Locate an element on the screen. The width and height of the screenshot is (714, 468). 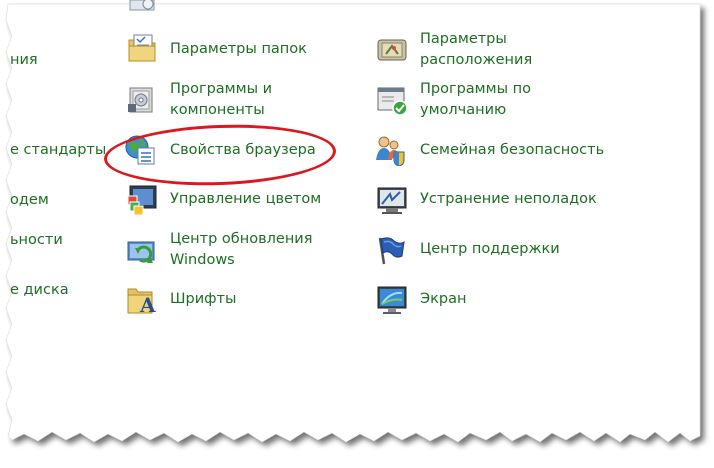
left-item-label-2: е стандарты is located at coordinates (58, 150).